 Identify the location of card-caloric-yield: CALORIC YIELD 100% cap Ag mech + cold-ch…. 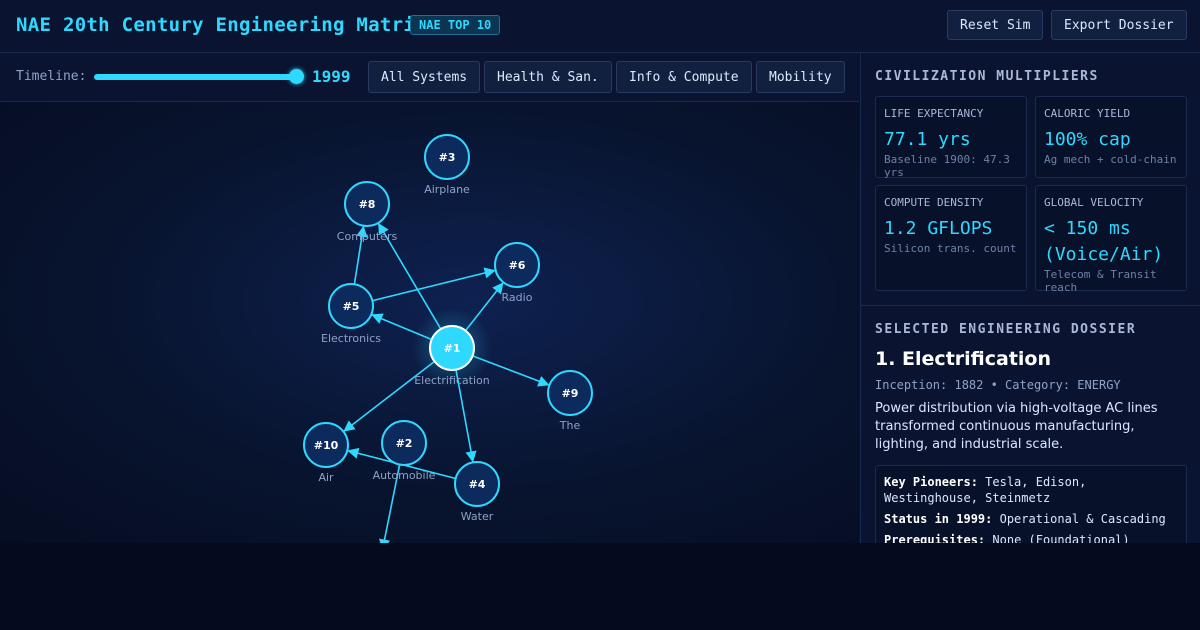
(1111, 137).